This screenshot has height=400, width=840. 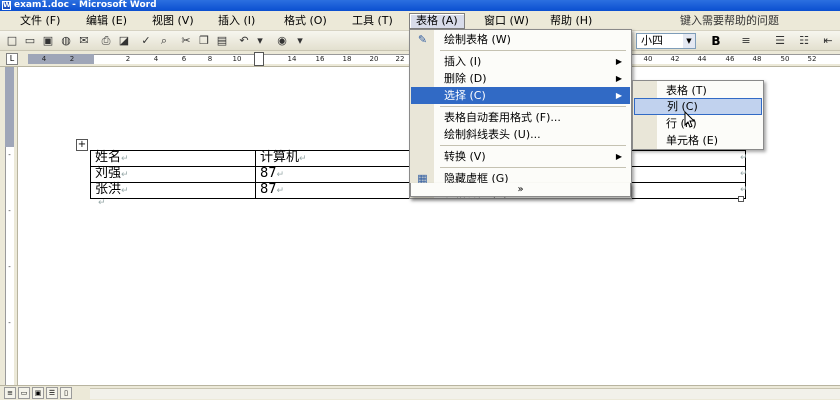 I want to click on font-size-select: 小四 ▼, so click(x=666, y=41).